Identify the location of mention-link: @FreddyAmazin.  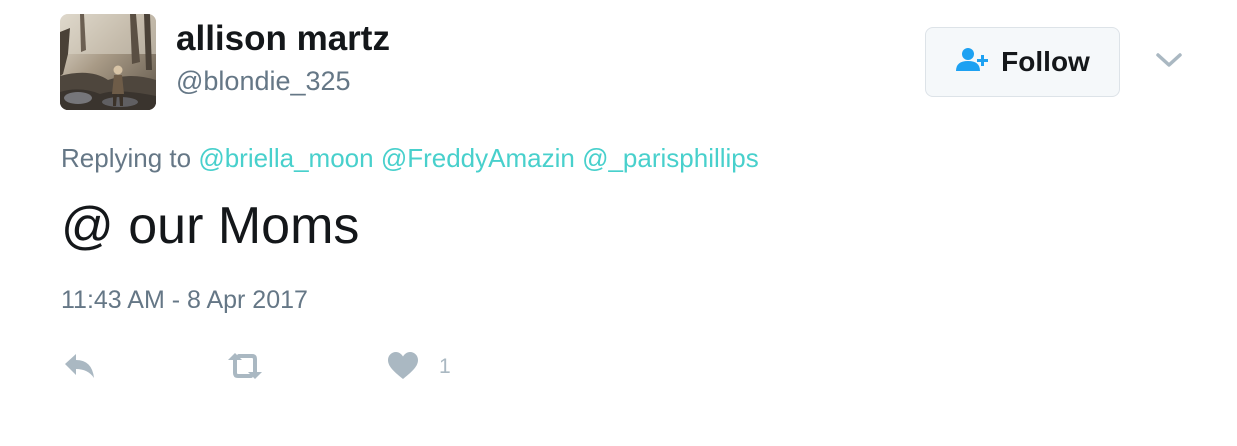
(478, 158).